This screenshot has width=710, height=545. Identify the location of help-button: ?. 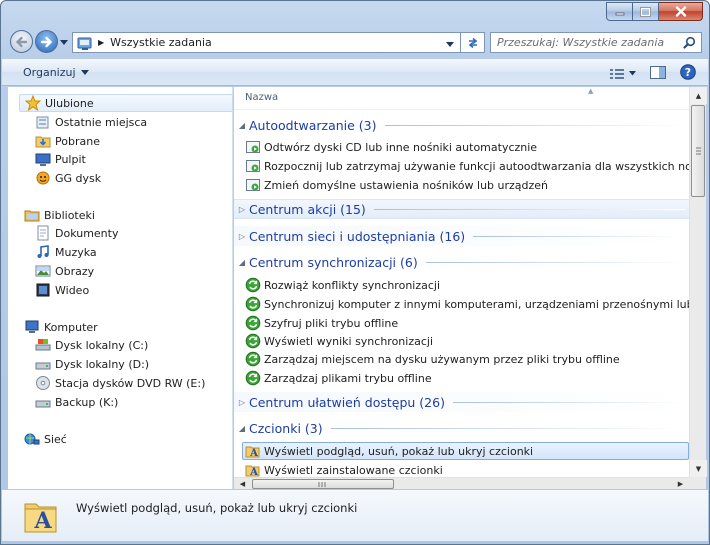
(688, 73).